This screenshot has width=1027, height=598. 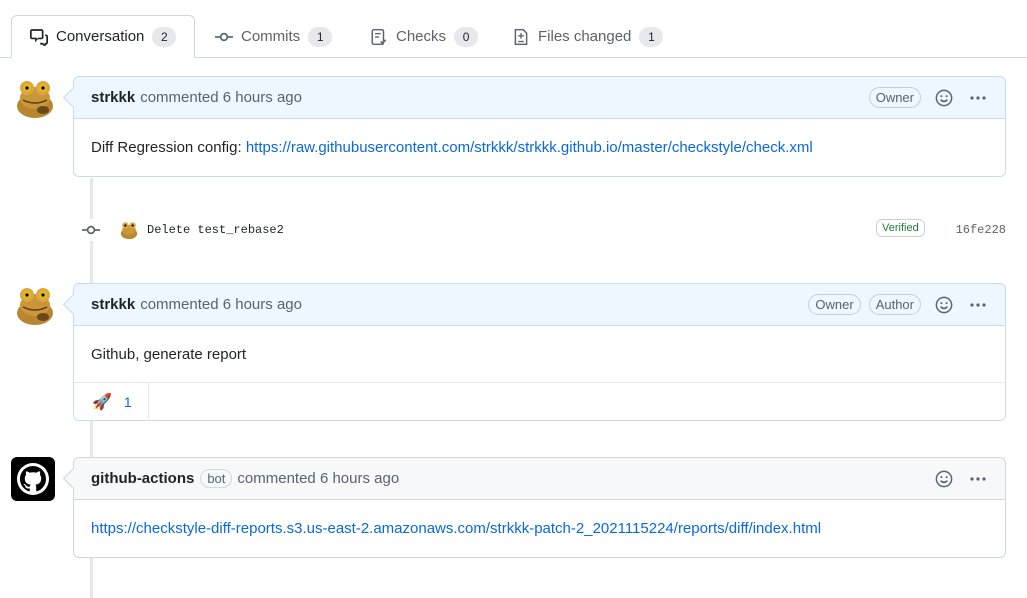 What do you see at coordinates (166, 147) in the screenshot?
I see `comment-text: Diff Regression config:` at bounding box center [166, 147].